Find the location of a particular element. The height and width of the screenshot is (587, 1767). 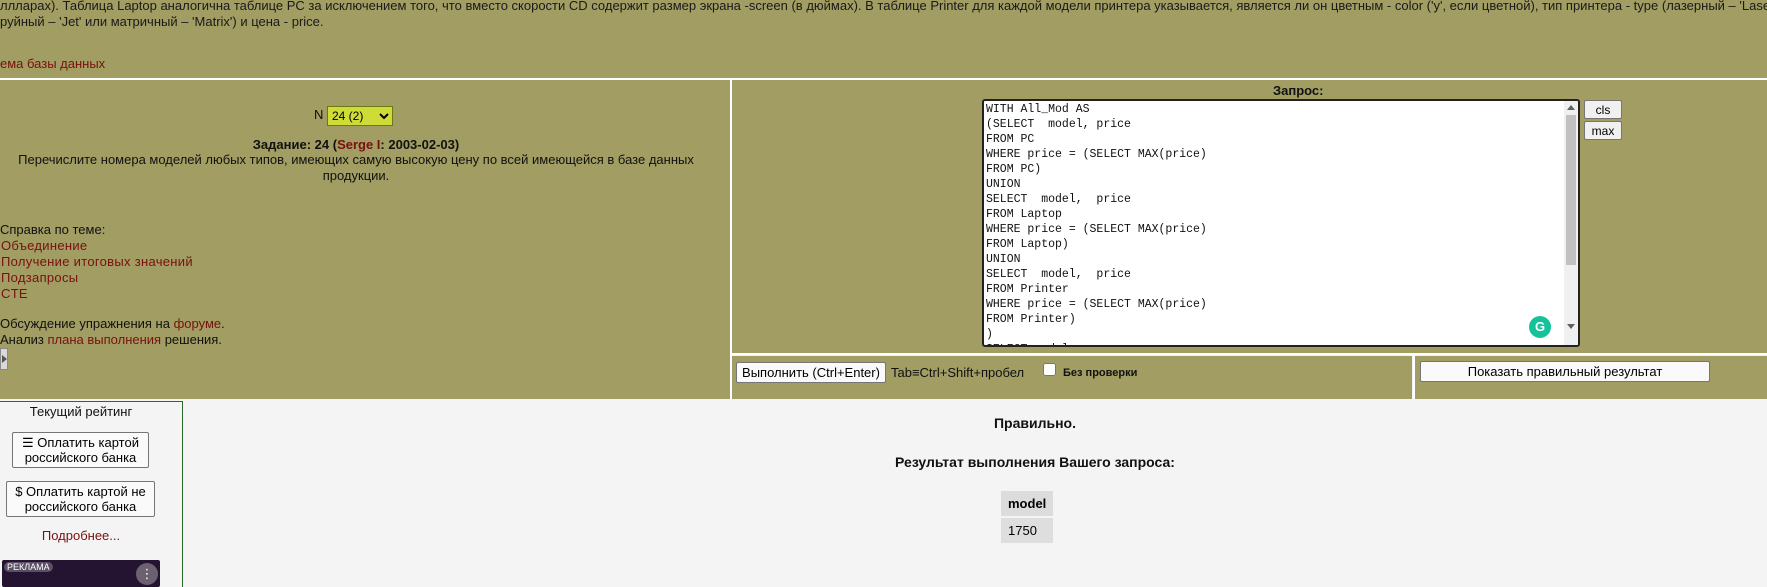

sidebar-toggle-arrow-icon is located at coordinates (4, 359).